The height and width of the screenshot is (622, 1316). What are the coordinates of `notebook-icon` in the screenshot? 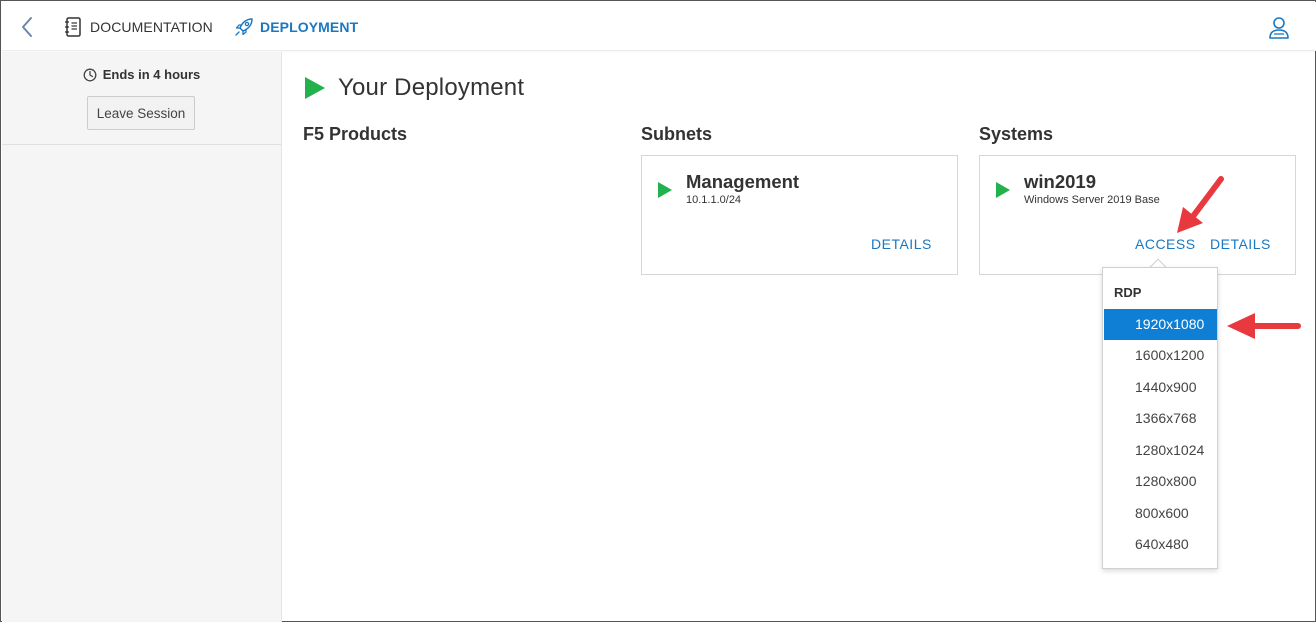 It's located at (74, 27).